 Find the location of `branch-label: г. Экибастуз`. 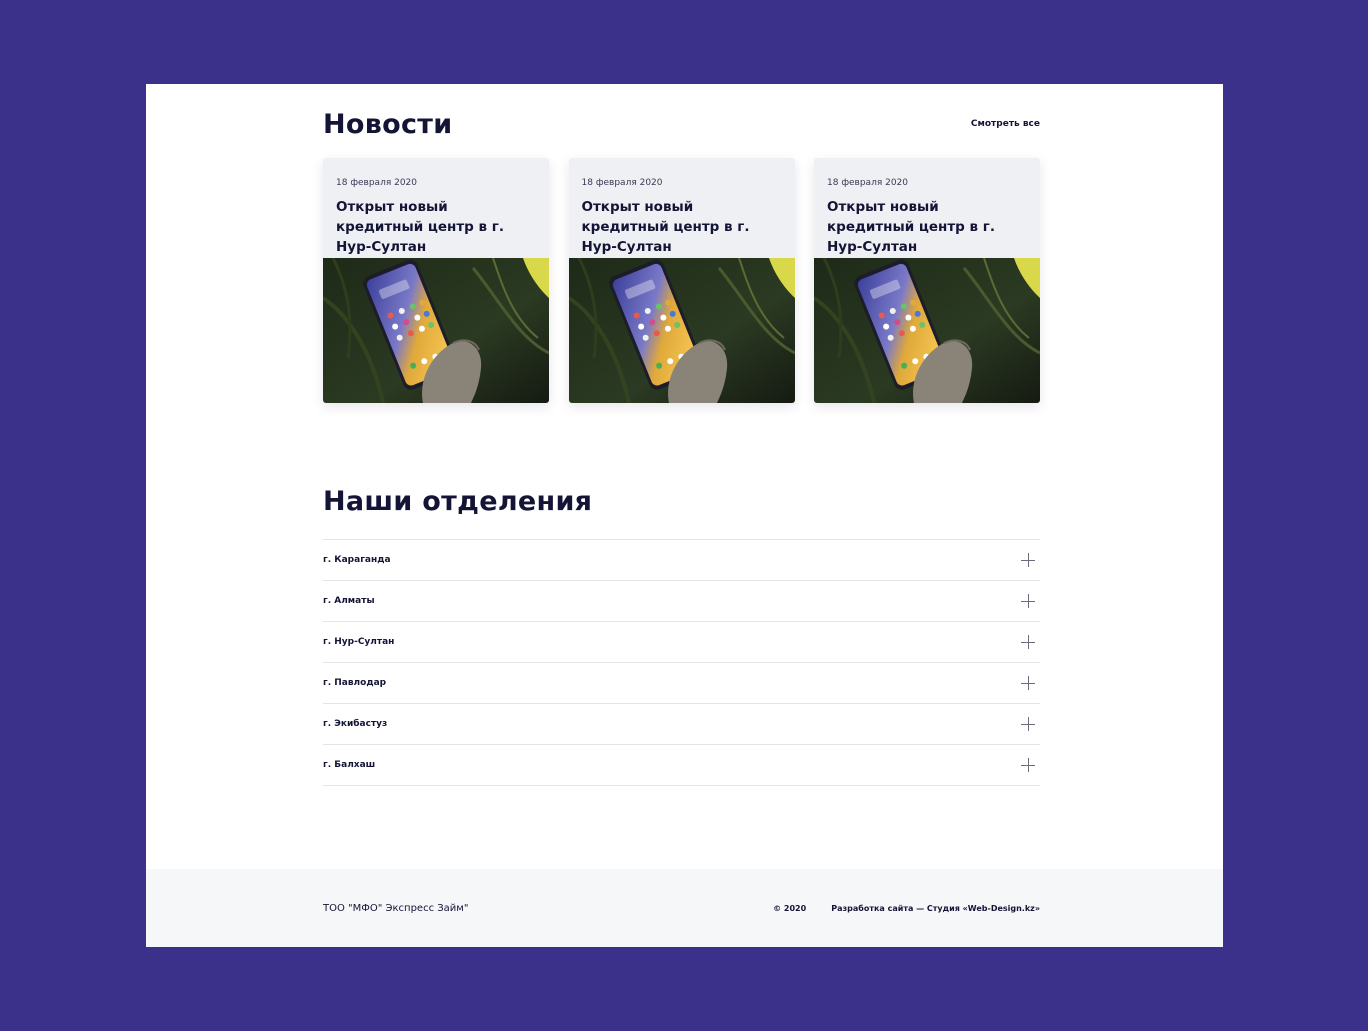

branch-label: г. Экибастуз is located at coordinates (355, 724).